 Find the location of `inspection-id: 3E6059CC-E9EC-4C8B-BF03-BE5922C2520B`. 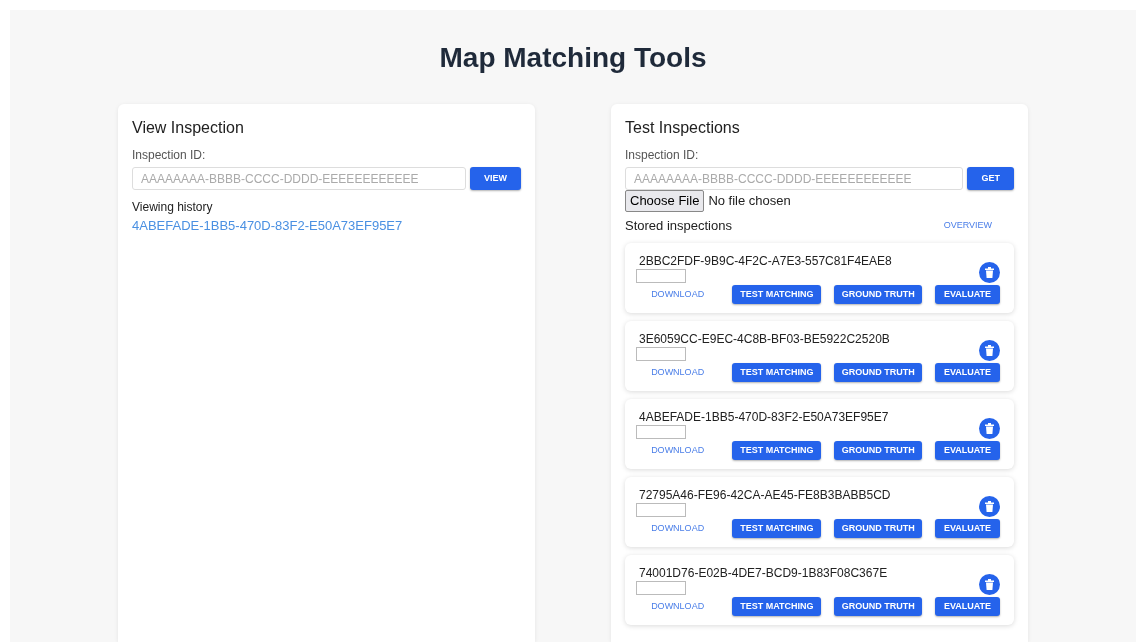

inspection-id: 3E6059CC-E9EC-4C8B-BF03-BE5922C2520B is located at coordinates (764, 339).